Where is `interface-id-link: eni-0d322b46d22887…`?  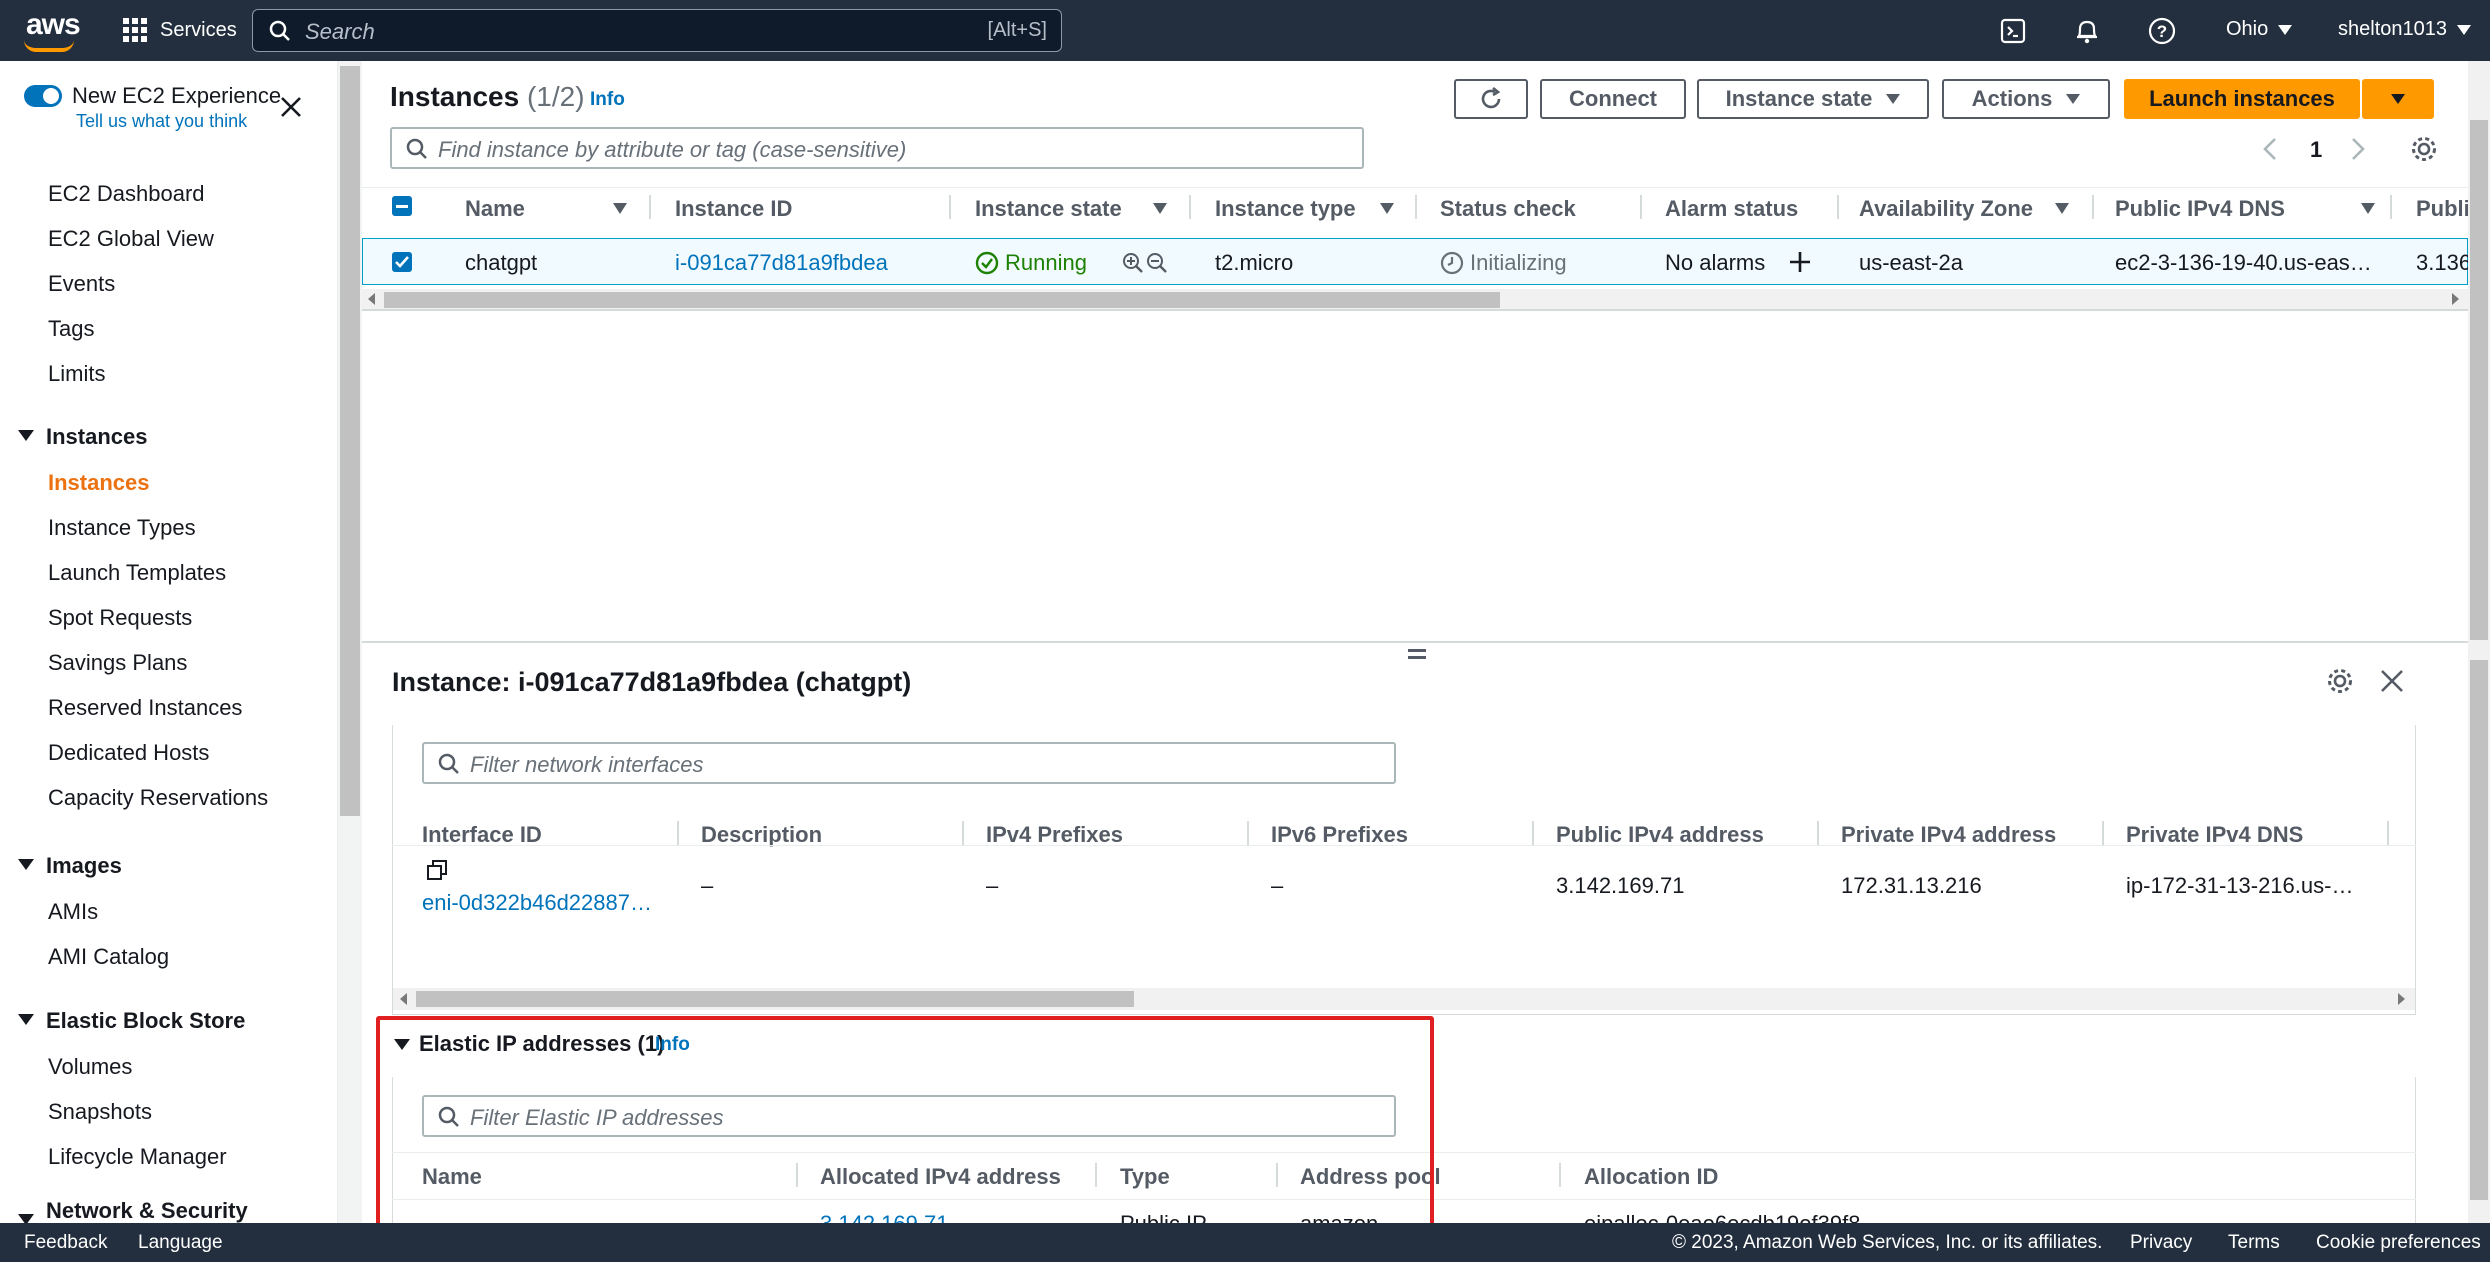
interface-id-link: eni-0d322b46d22887… is located at coordinates (537, 903).